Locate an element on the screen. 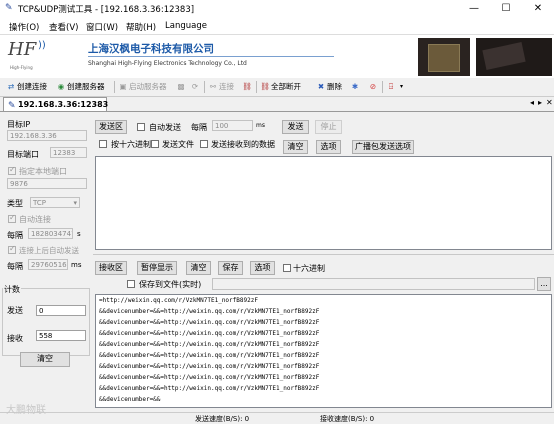 This screenshot has height=424, width=554. bind-local-port-checkbox is located at coordinates (12, 170).